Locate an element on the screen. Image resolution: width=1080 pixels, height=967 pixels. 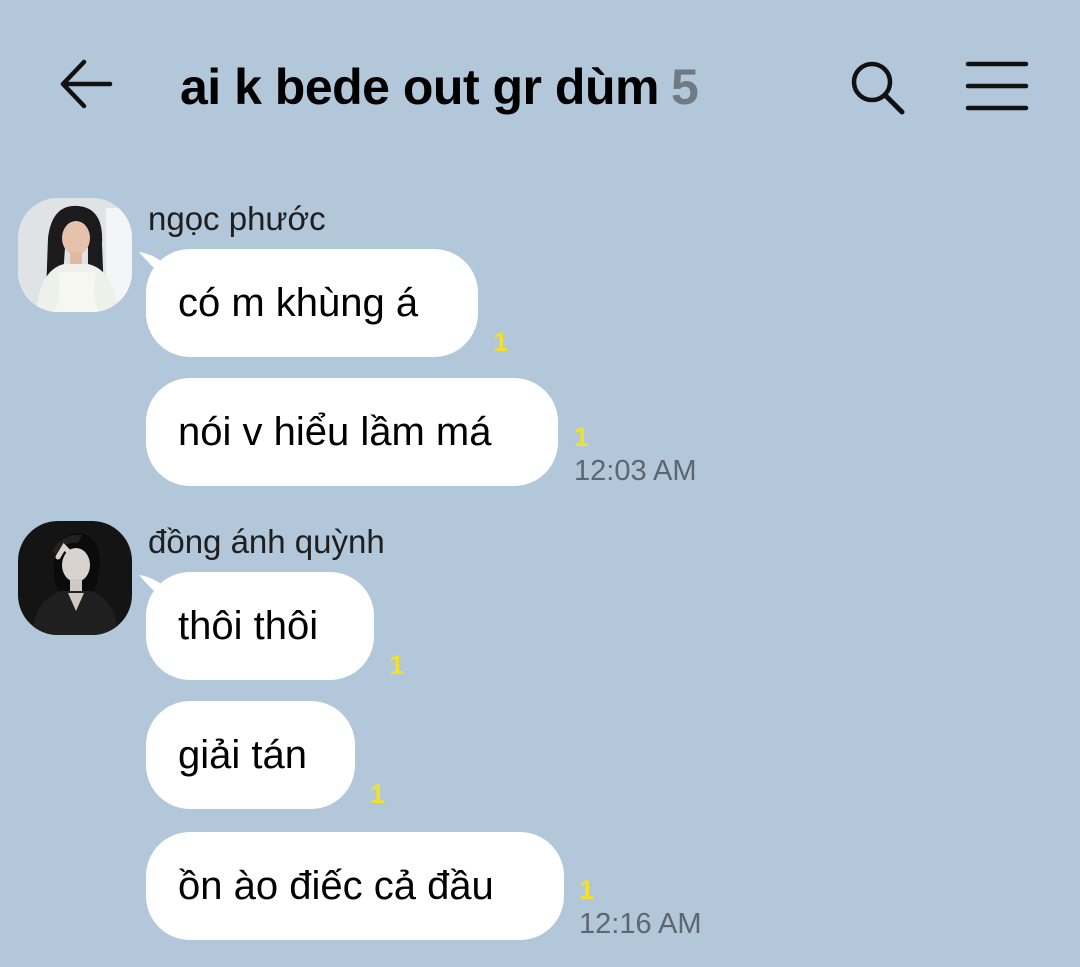
chat-title: ai k bede out gr dùm 5 is located at coordinates (439, 87).